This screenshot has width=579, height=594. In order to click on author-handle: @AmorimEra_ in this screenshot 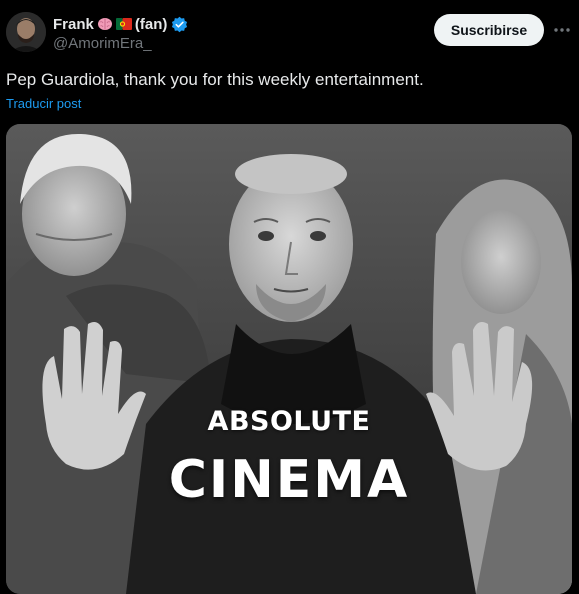, I will do `click(102, 43)`.